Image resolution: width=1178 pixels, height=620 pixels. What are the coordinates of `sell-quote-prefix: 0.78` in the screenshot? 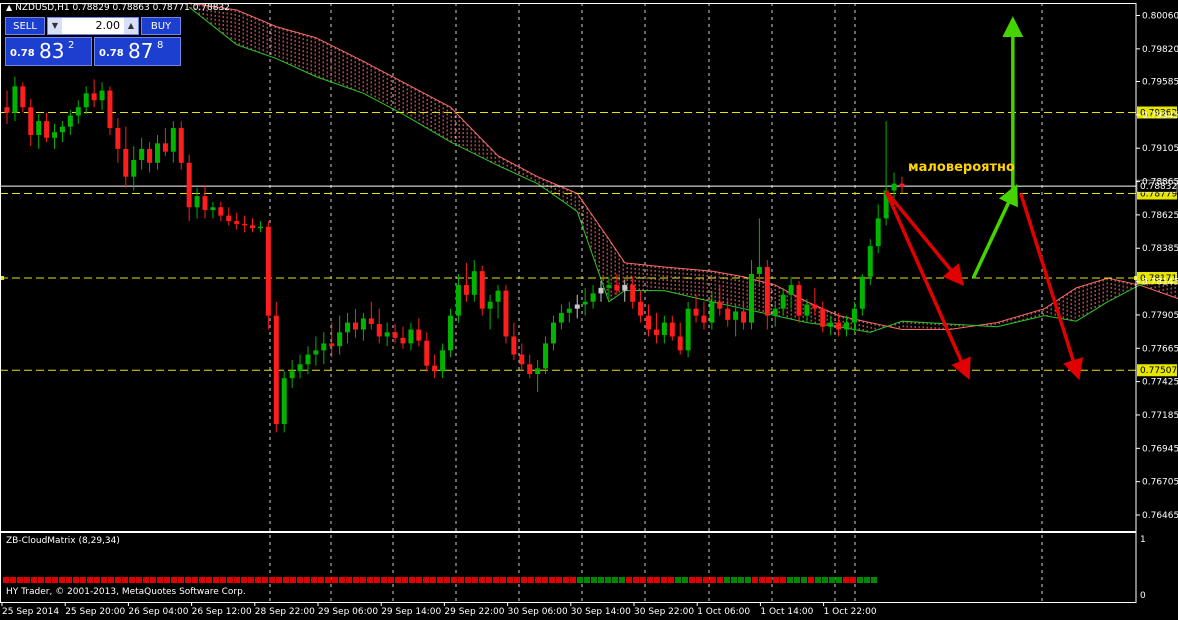 It's located at (22, 53).